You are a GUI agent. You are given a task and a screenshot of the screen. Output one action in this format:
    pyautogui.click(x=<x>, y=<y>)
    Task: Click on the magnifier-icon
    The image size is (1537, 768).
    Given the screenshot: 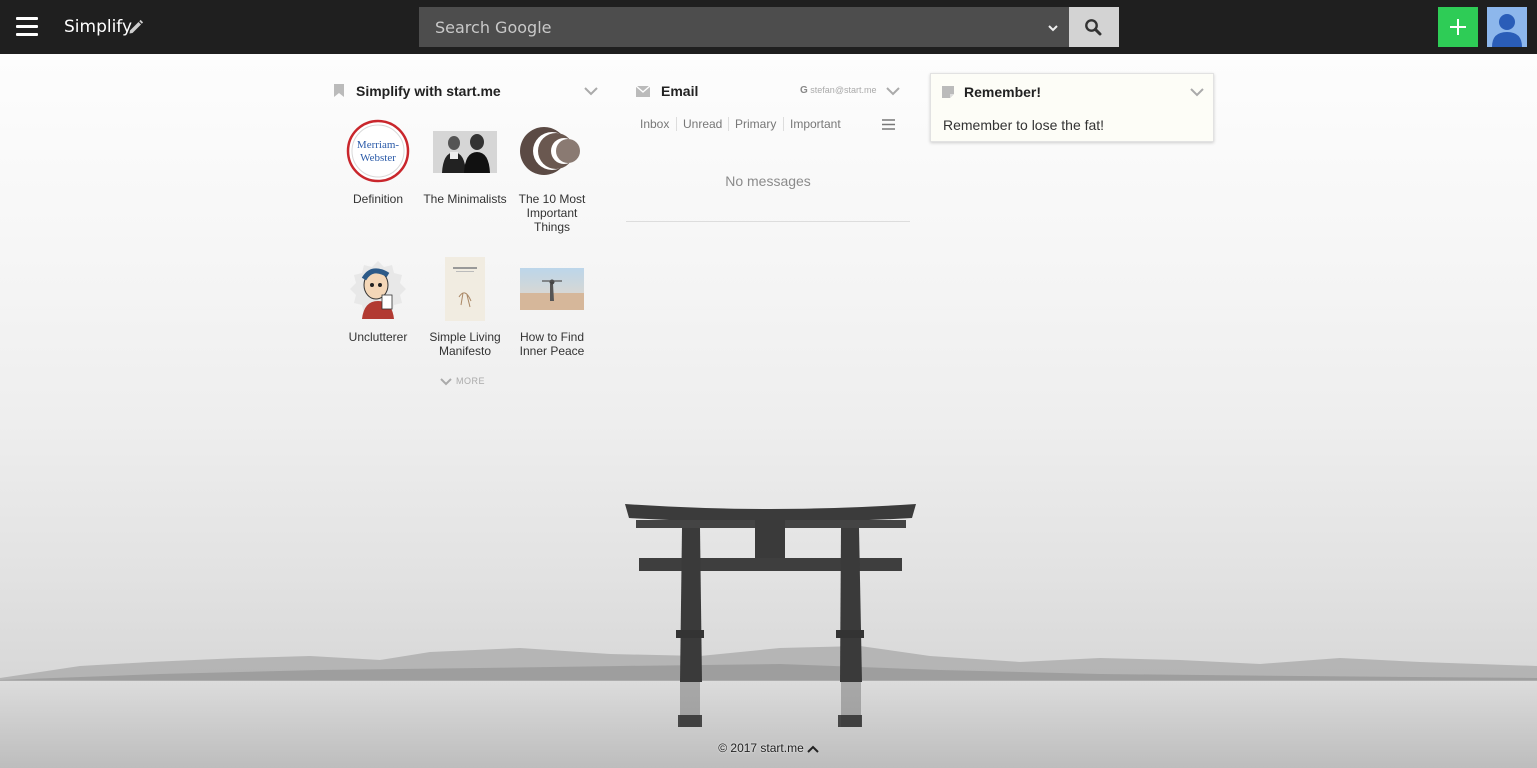 What is the action you would take?
    pyautogui.click(x=1093, y=27)
    